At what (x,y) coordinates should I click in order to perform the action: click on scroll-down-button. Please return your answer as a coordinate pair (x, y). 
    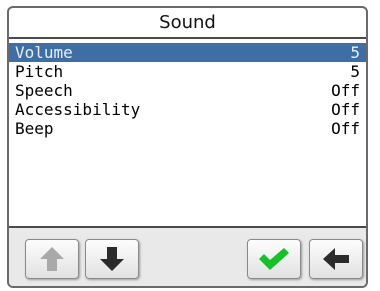
    Looking at the image, I should click on (112, 259).